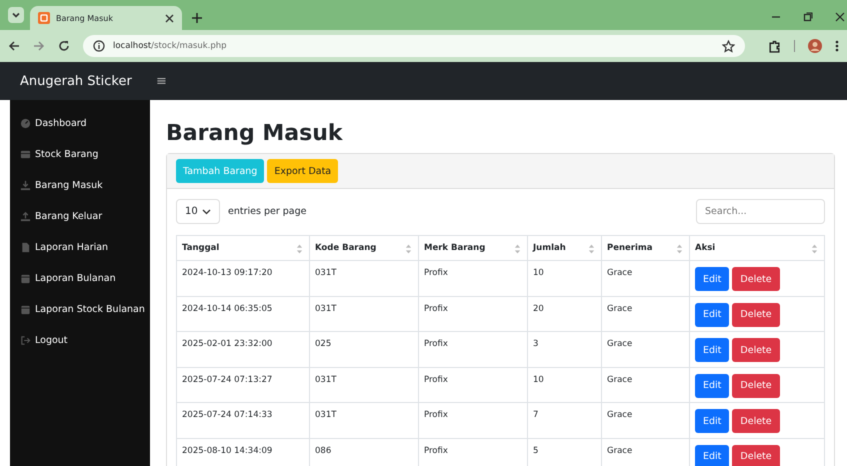  Describe the element at coordinates (170, 46) in the screenshot. I see `url-text: localhost/stock/masuk.php` at that location.